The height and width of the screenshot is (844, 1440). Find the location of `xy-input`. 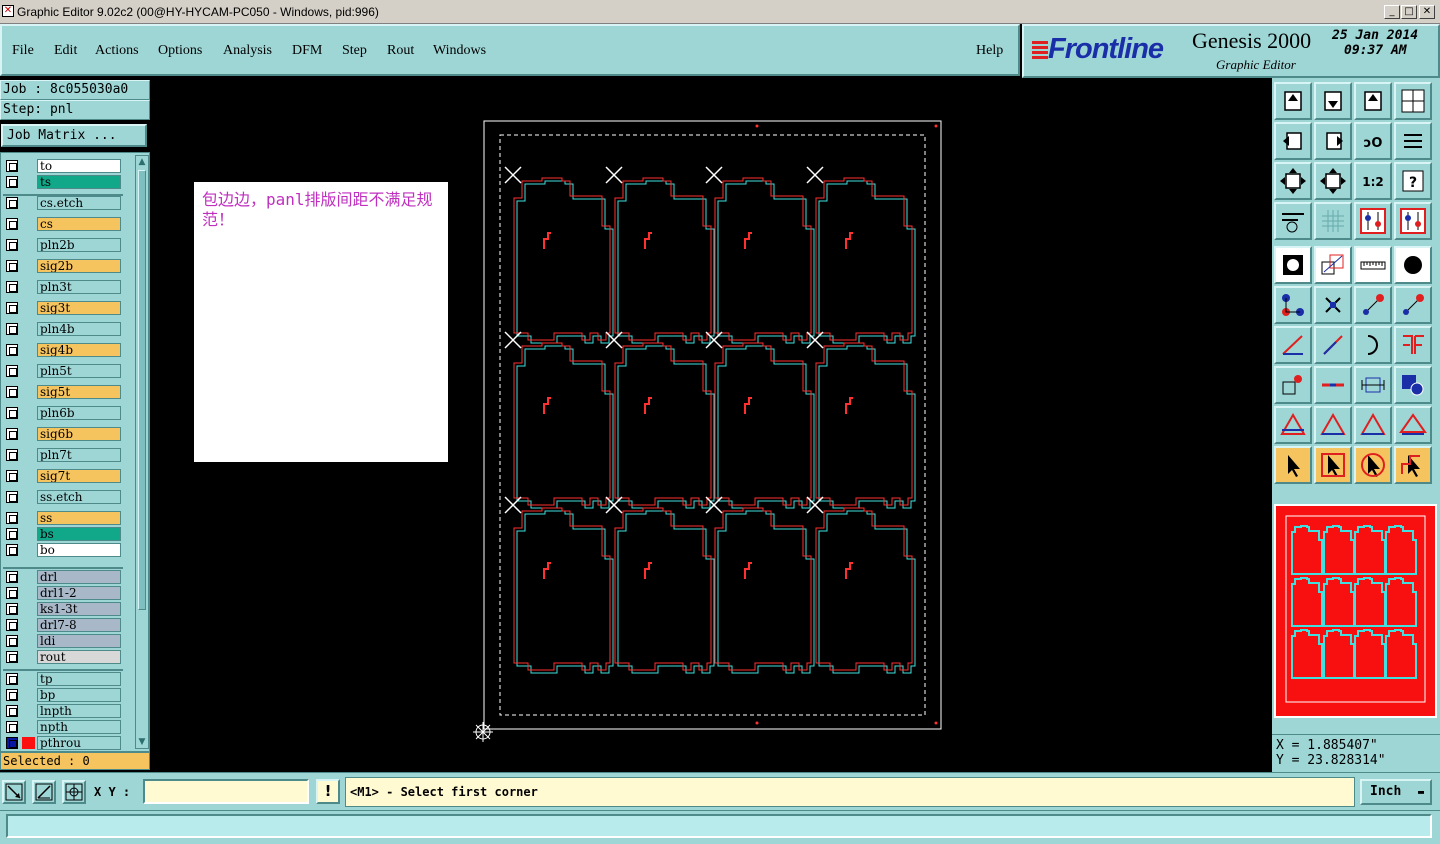

xy-input is located at coordinates (226, 791).